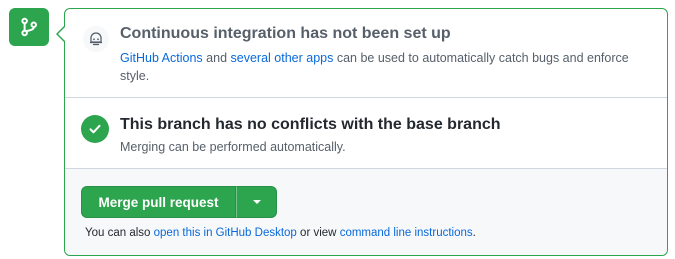 This screenshot has height=259, width=675. Describe the element at coordinates (95, 129) in the screenshot. I see `check-circle-icon` at that location.